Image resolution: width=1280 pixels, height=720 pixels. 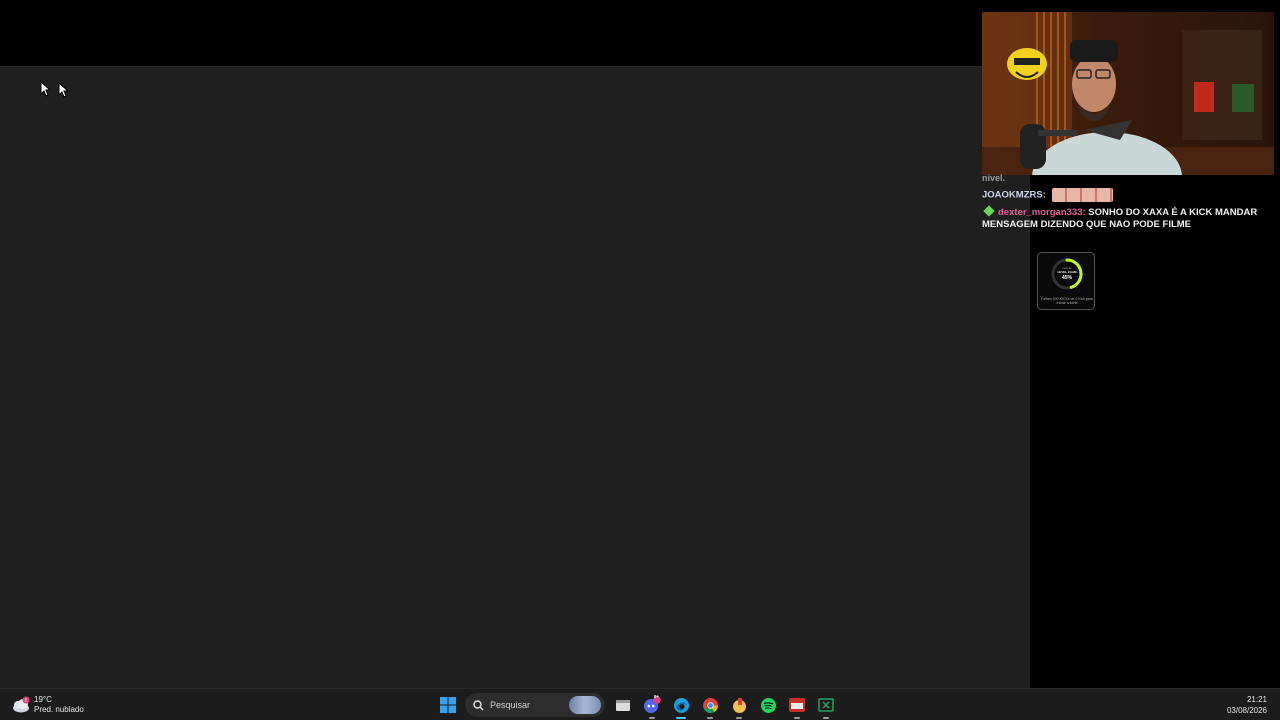 What do you see at coordinates (585, 705) in the screenshot?
I see `search-highlight-icon` at bounding box center [585, 705].